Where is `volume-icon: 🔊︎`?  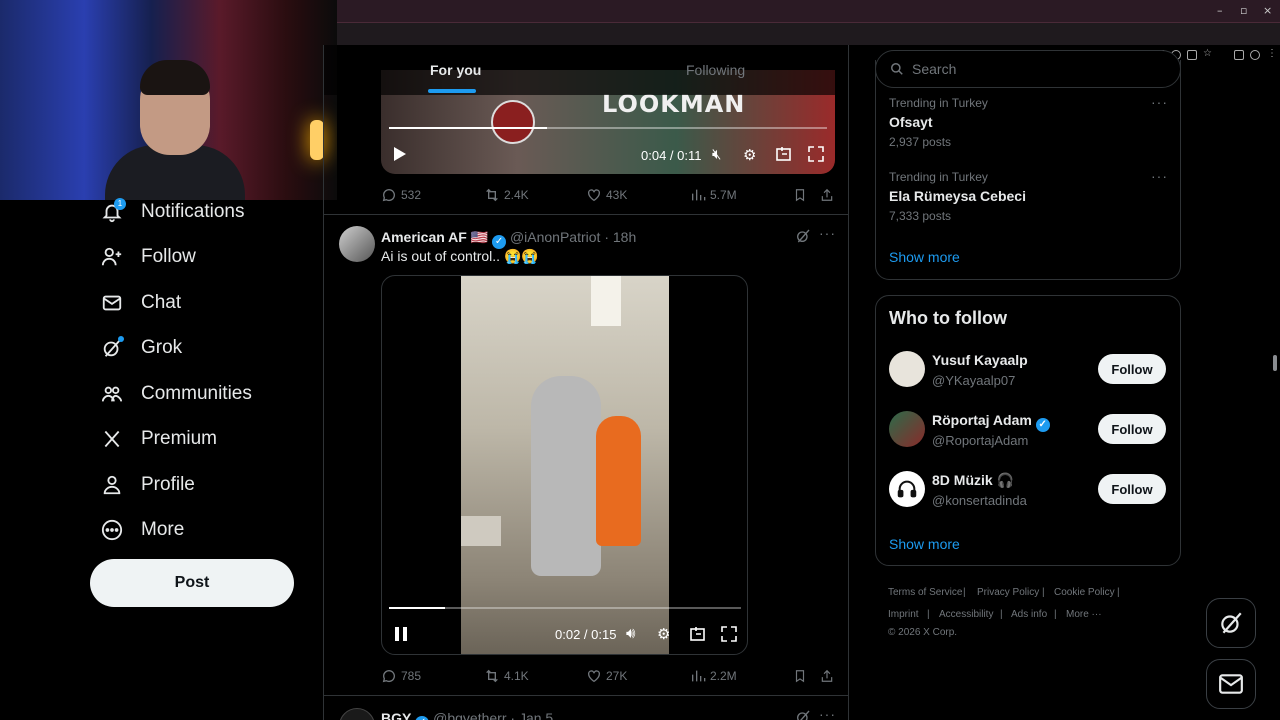
volume-icon: 🔊︎ is located at coordinates (630, 633).